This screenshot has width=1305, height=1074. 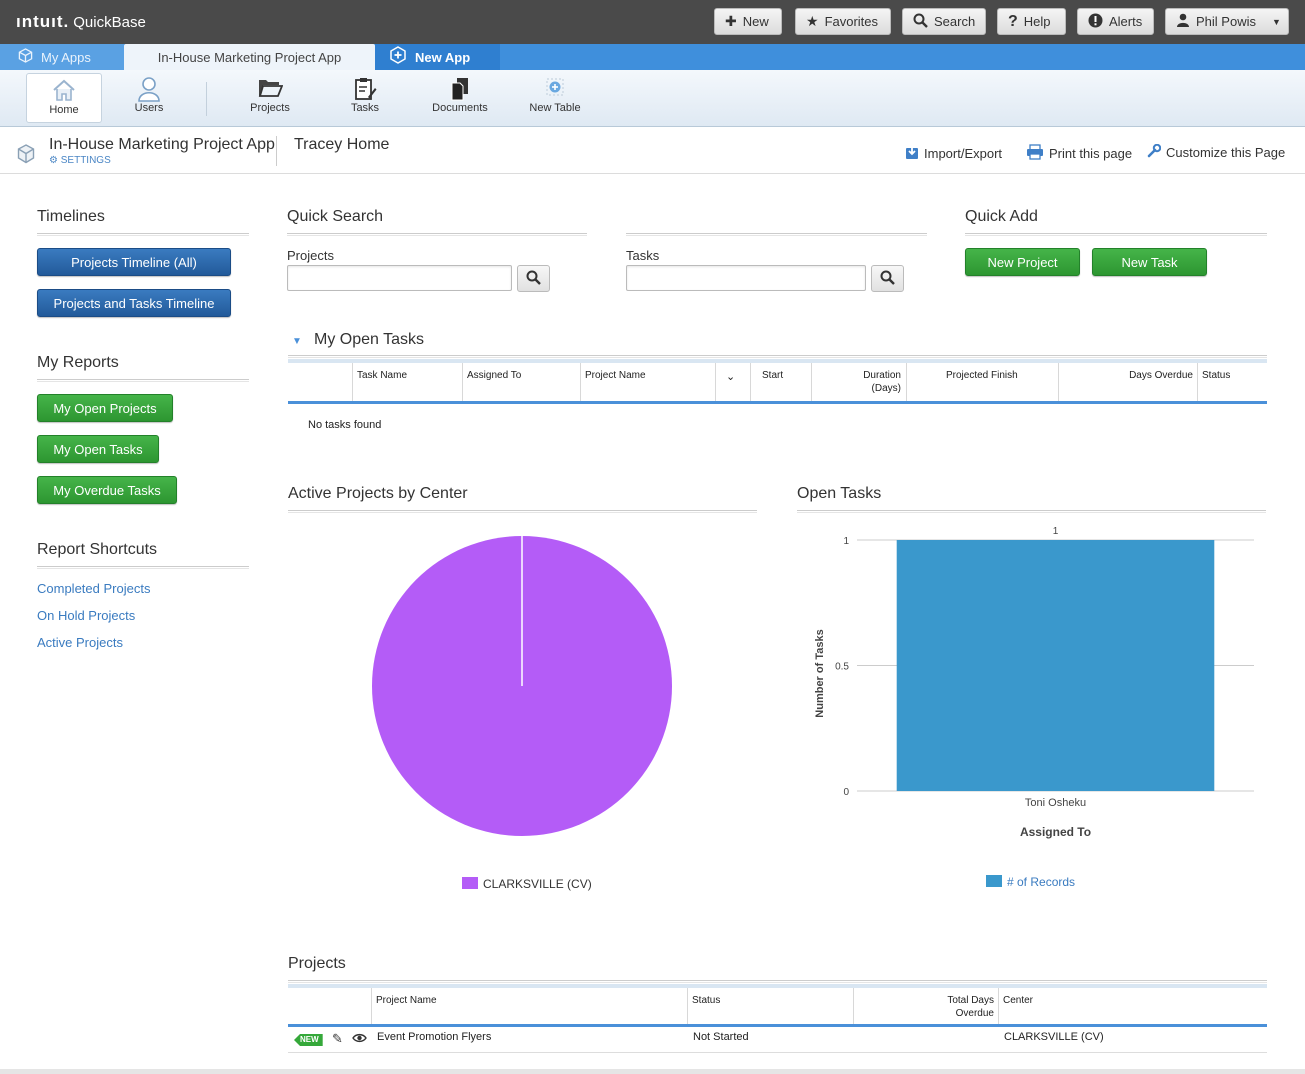 What do you see at coordinates (382, 375) in the screenshot?
I see `col-task-name: Task Name` at bounding box center [382, 375].